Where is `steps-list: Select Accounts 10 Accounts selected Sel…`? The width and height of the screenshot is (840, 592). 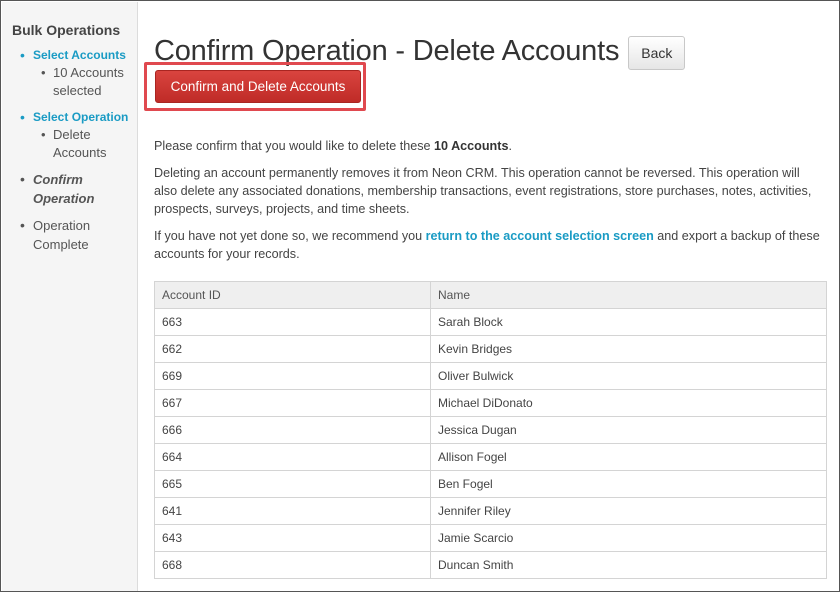 steps-list: Select Accounts 10 Accounts selected Sel… is located at coordinates (74, 150).